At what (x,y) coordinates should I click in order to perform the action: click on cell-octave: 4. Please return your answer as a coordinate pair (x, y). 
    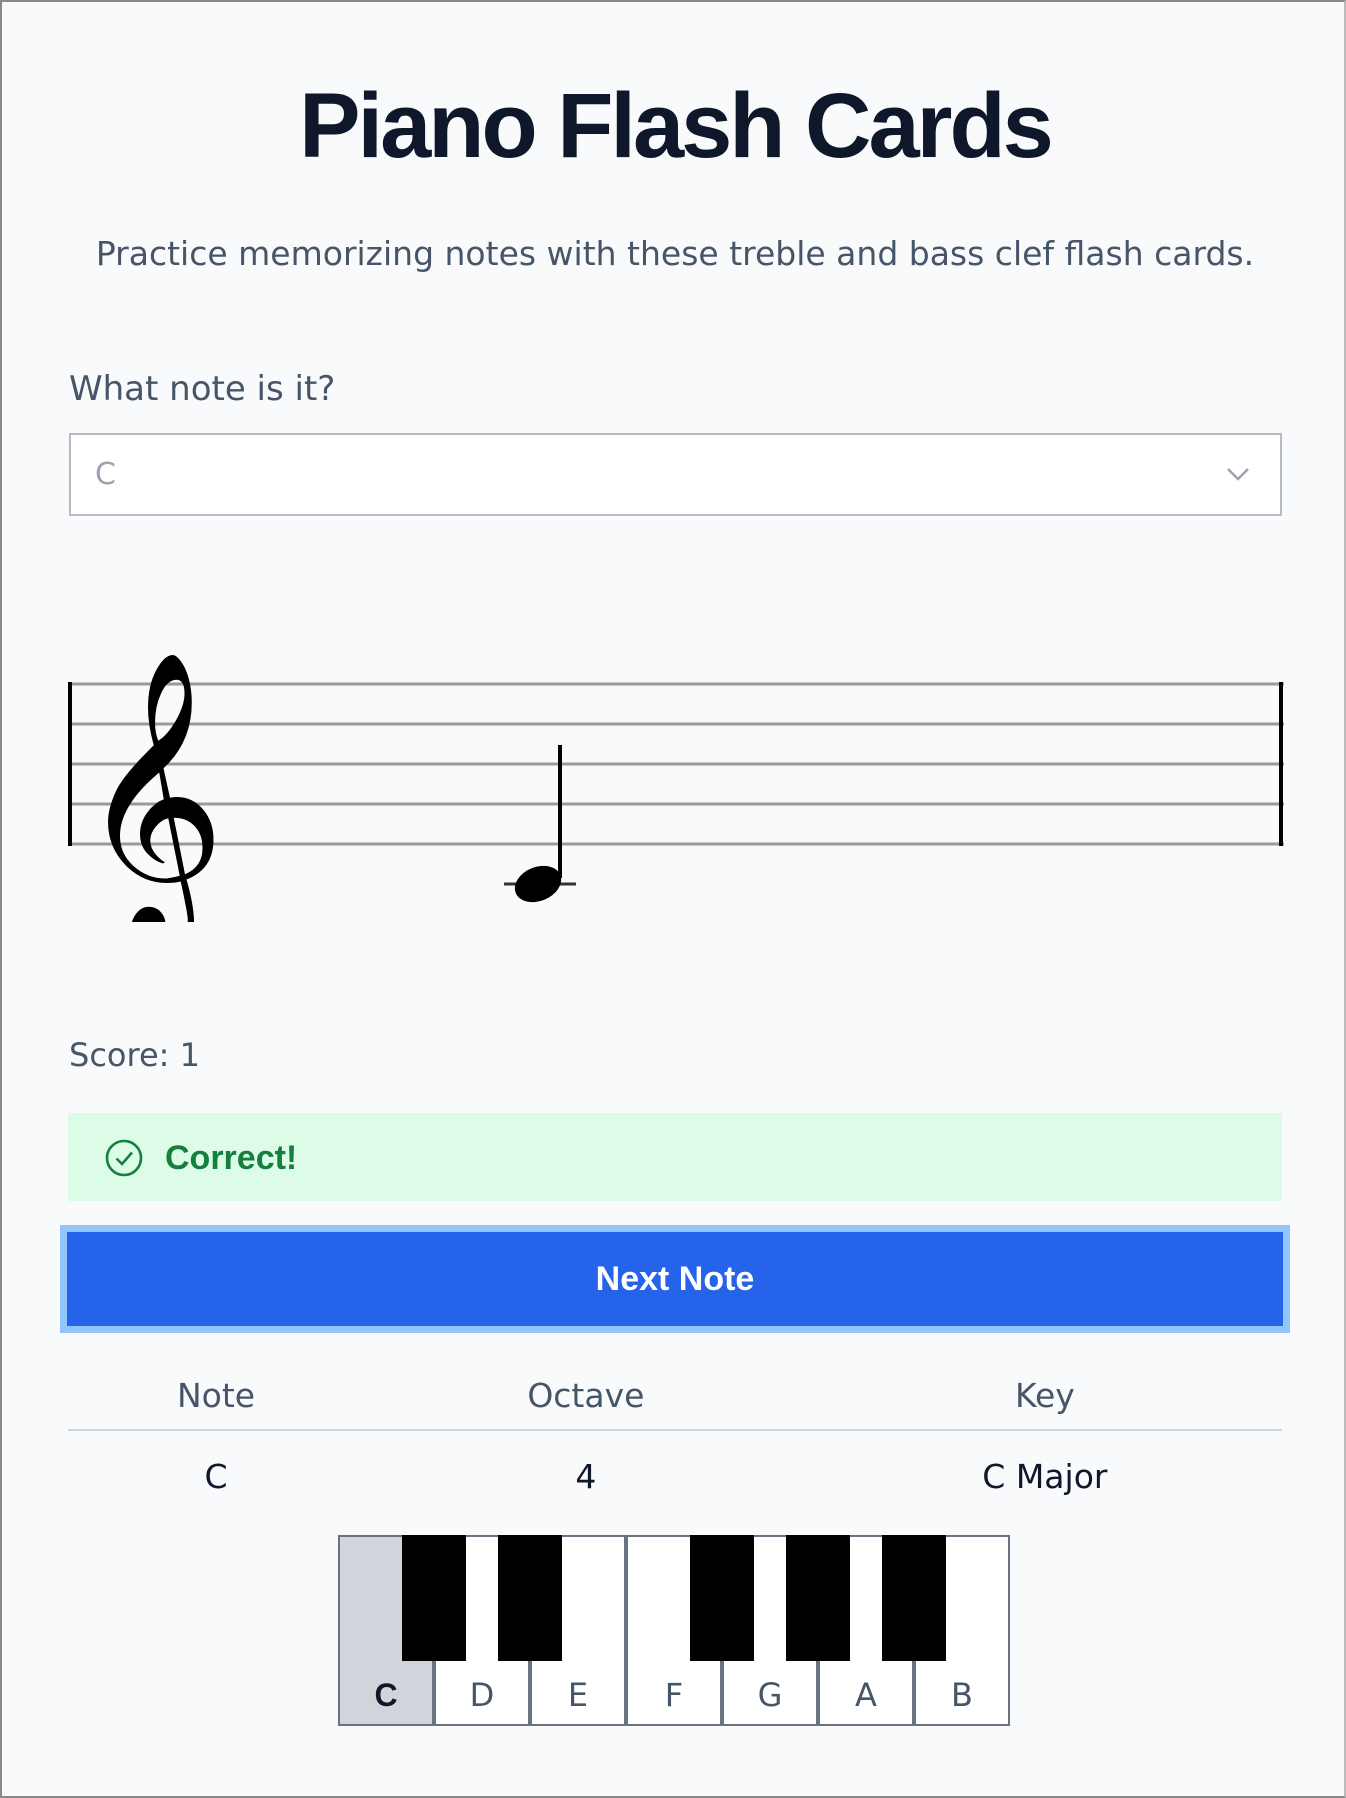
    Looking at the image, I should click on (586, 1476).